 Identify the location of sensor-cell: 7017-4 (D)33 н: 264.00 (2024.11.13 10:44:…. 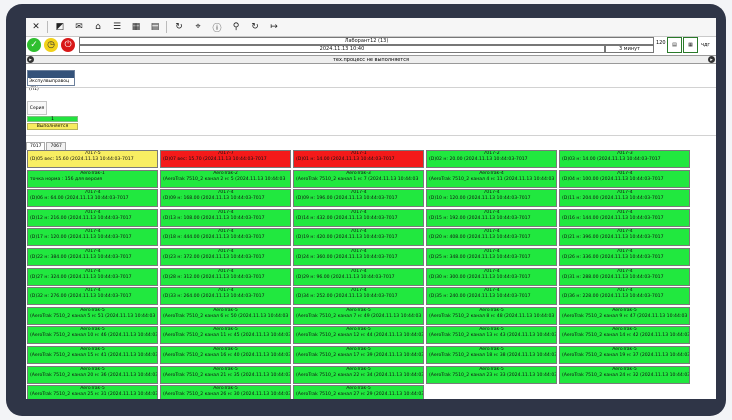
(225, 296).